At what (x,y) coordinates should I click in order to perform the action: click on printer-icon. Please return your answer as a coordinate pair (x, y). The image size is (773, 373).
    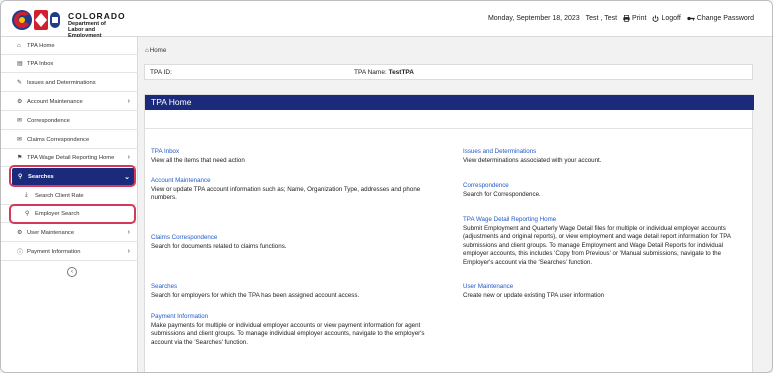
    Looking at the image, I should click on (626, 18).